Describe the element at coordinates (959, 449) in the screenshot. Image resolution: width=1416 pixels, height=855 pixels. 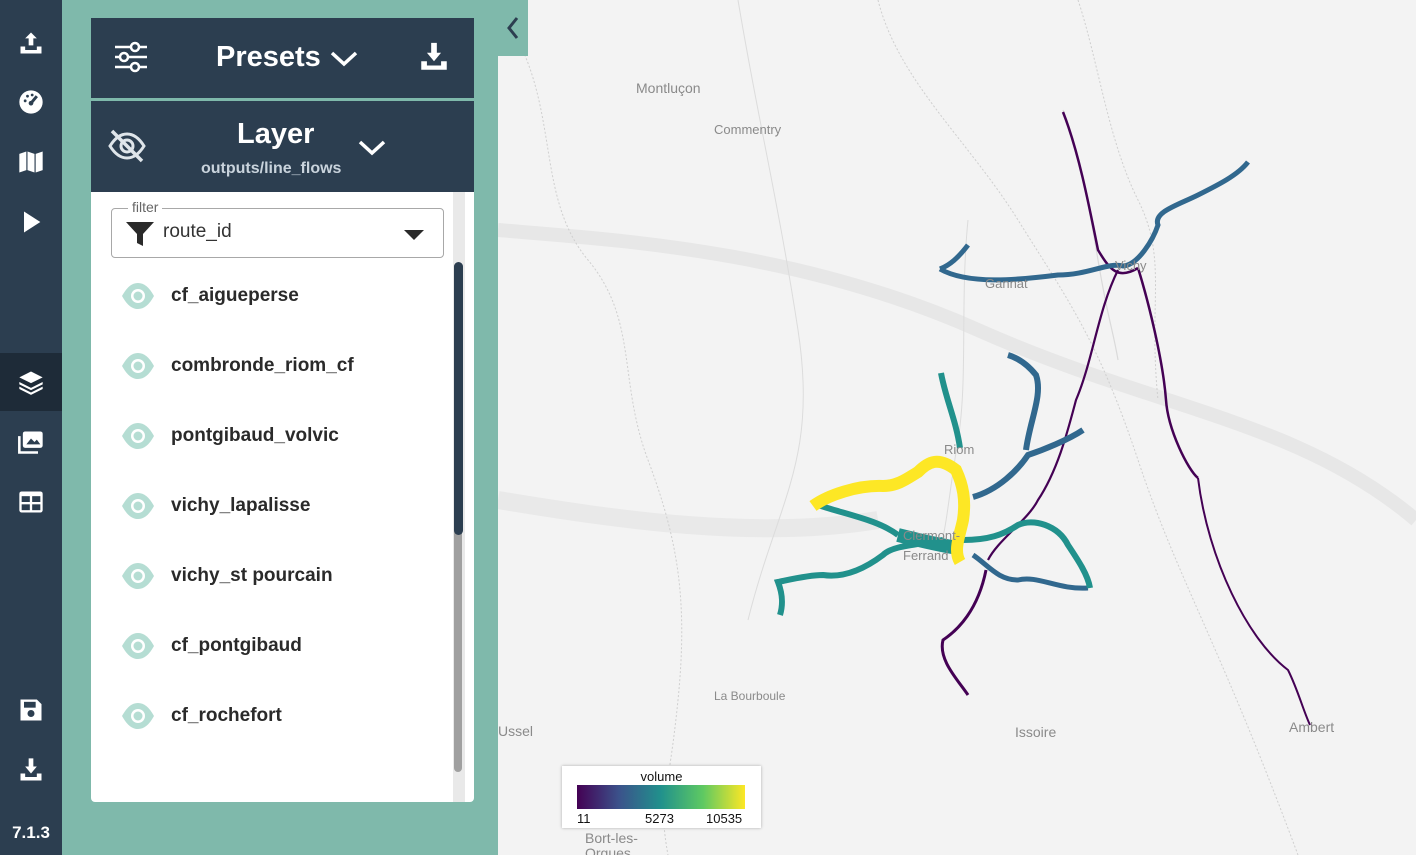
I see `place-label: Riom` at that location.